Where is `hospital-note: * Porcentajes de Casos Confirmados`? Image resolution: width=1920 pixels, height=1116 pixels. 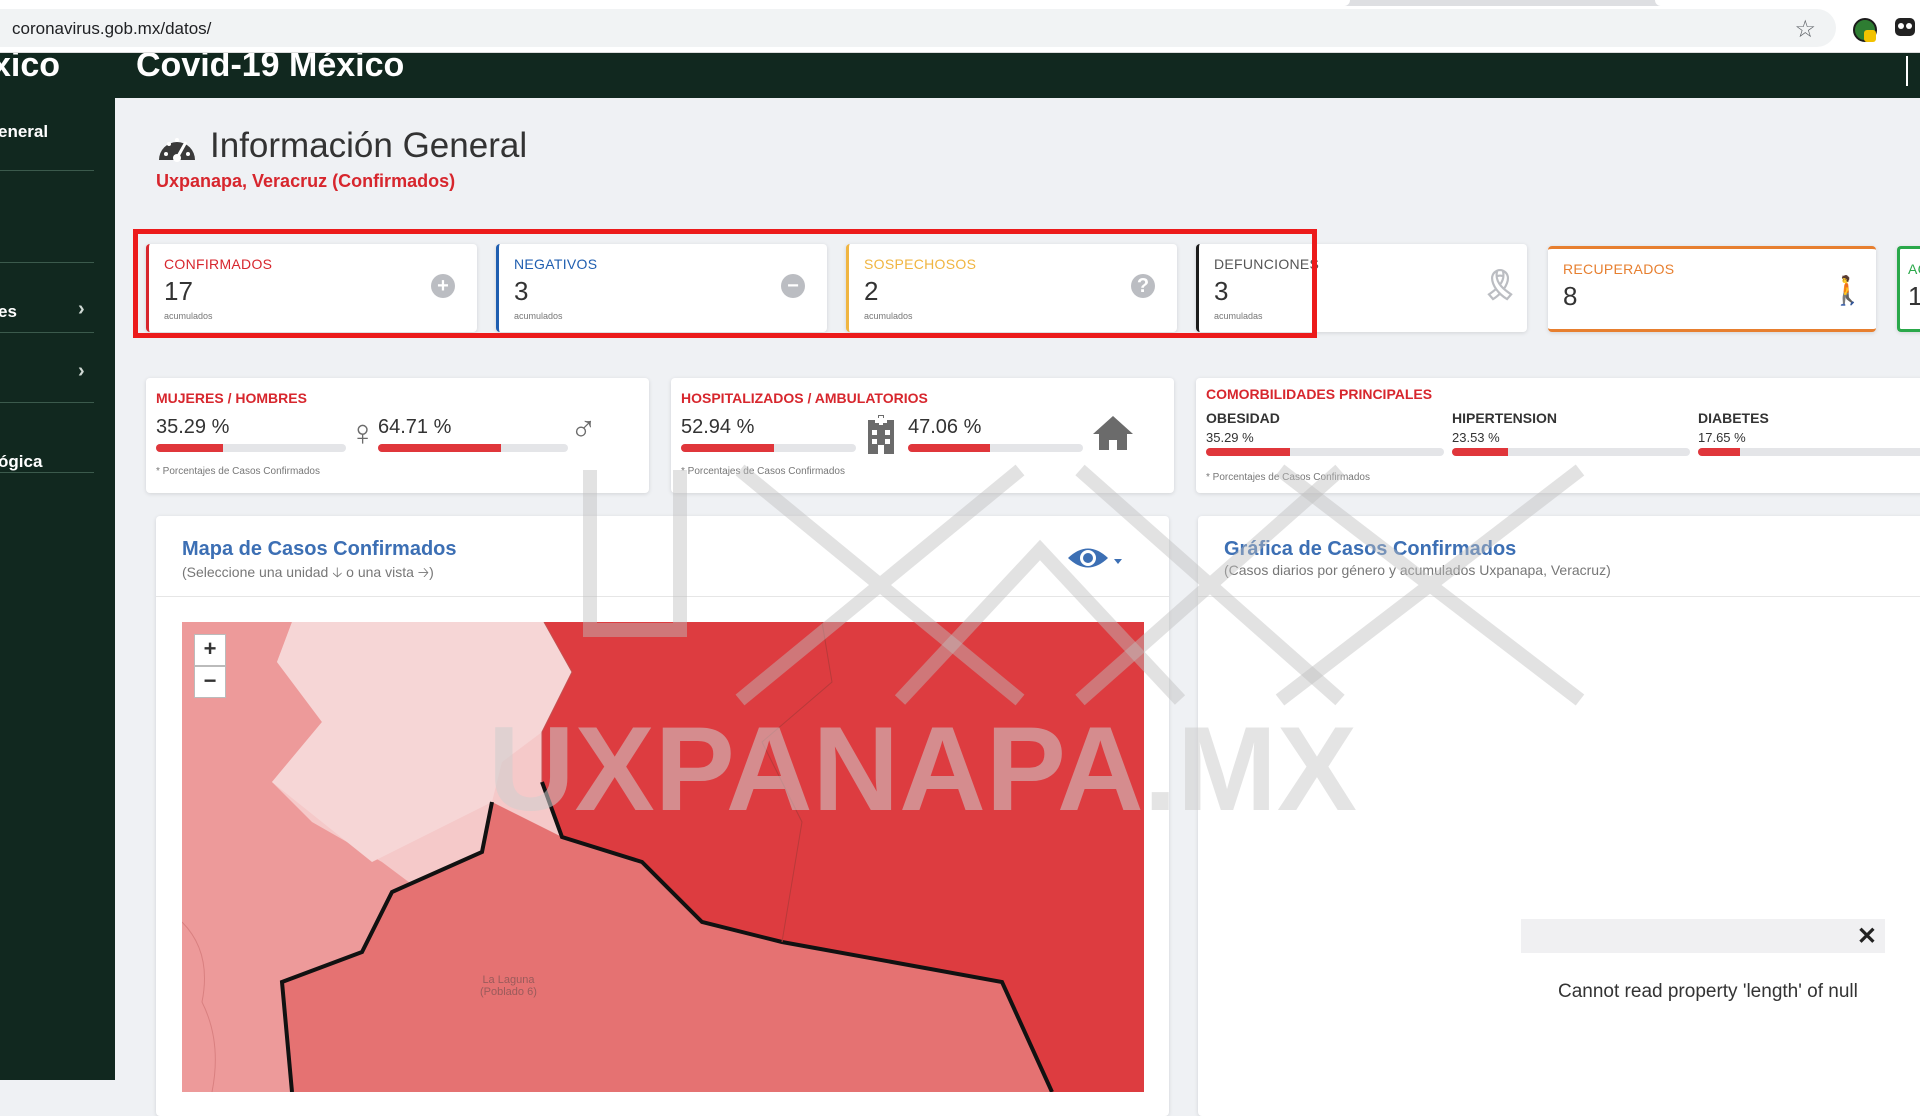 hospital-note: * Porcentajes de Casos Confirmados is located at coordinates (763, 471).